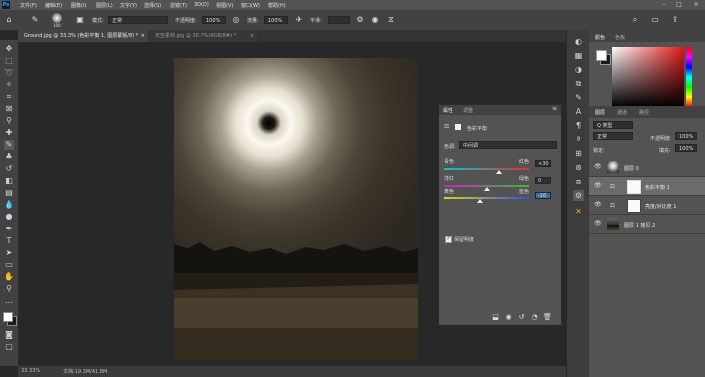 The height and width of the screenshot is (377, 705). What do you see at coordinates (391, 20) in the screenshot?
I see `symmetry-icon: ⧖` at bounding box center [391, 20].